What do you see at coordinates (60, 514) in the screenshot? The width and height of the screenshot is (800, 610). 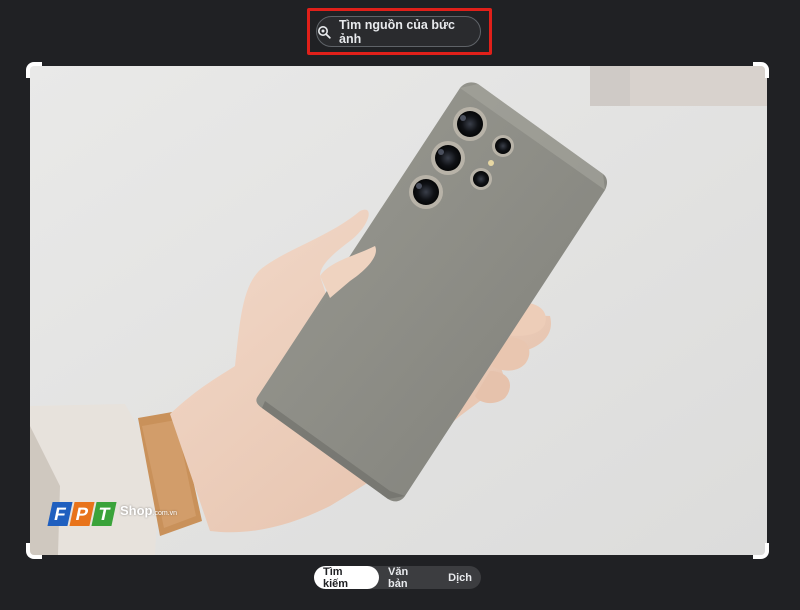 I see `watermark-letter-f: F` at bounding box center [60, 514].